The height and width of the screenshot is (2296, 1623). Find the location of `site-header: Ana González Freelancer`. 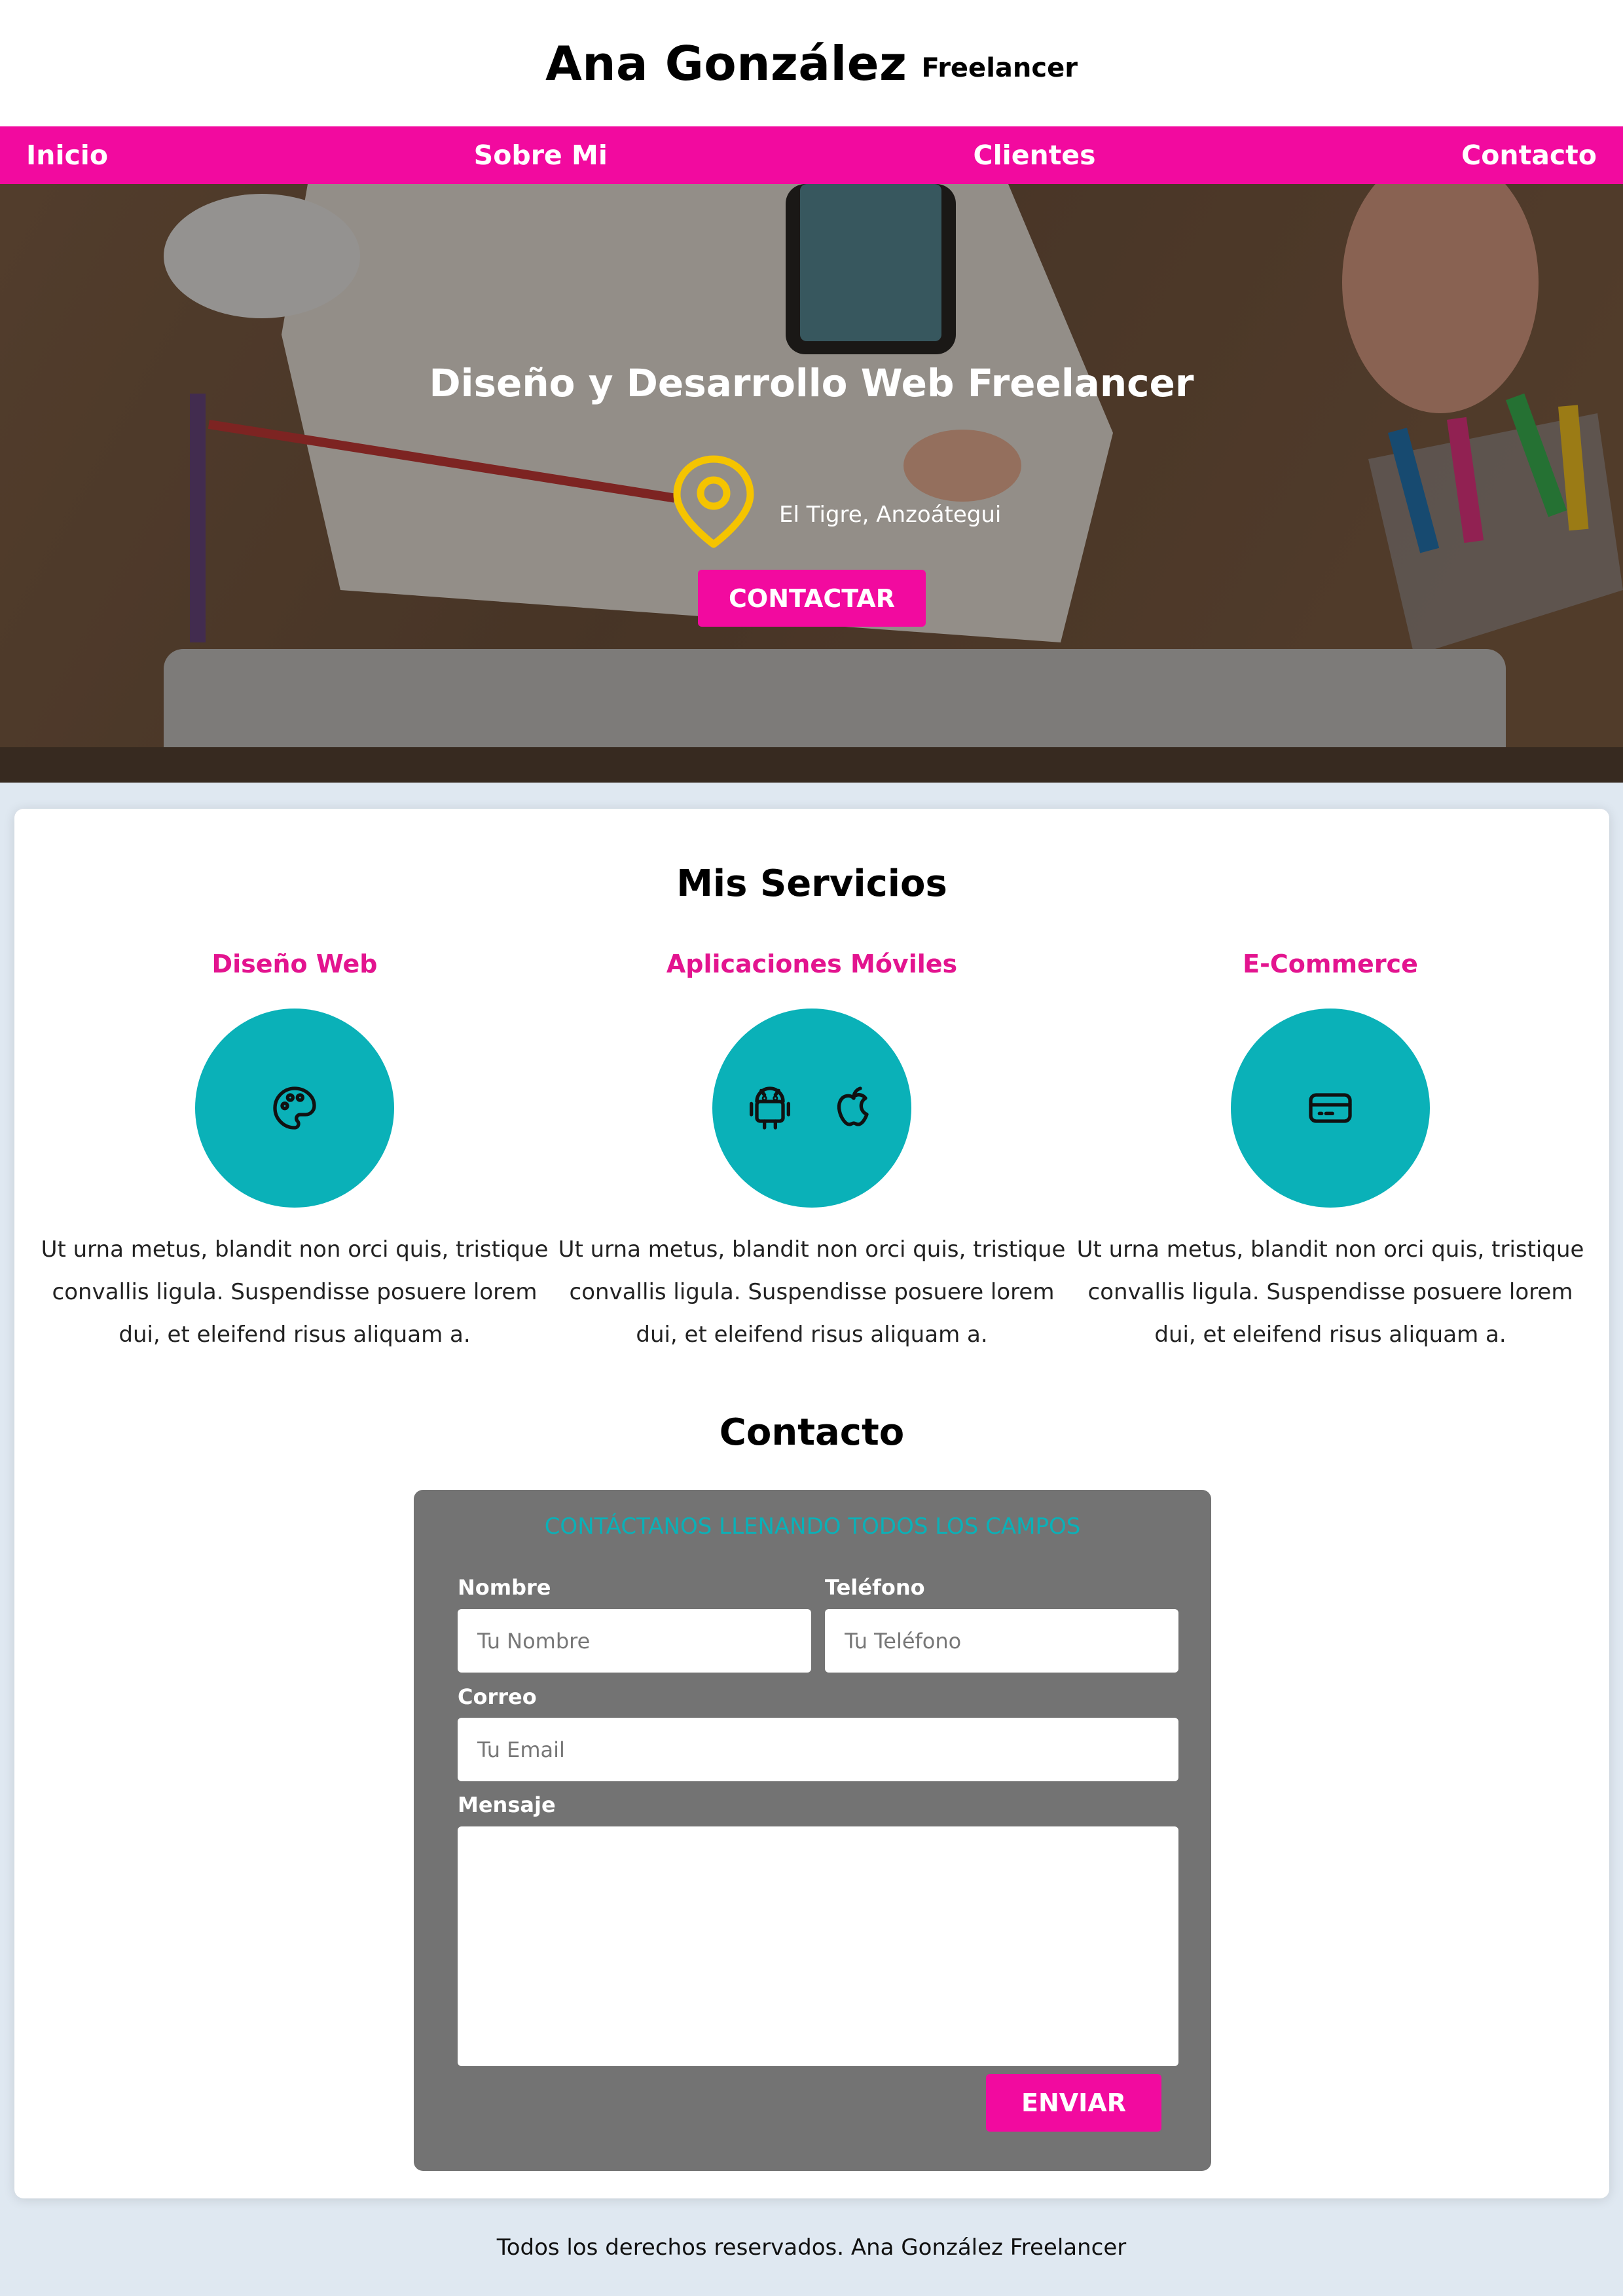

site-header: Ana González Freelancer is located at coordinates (811, 63).